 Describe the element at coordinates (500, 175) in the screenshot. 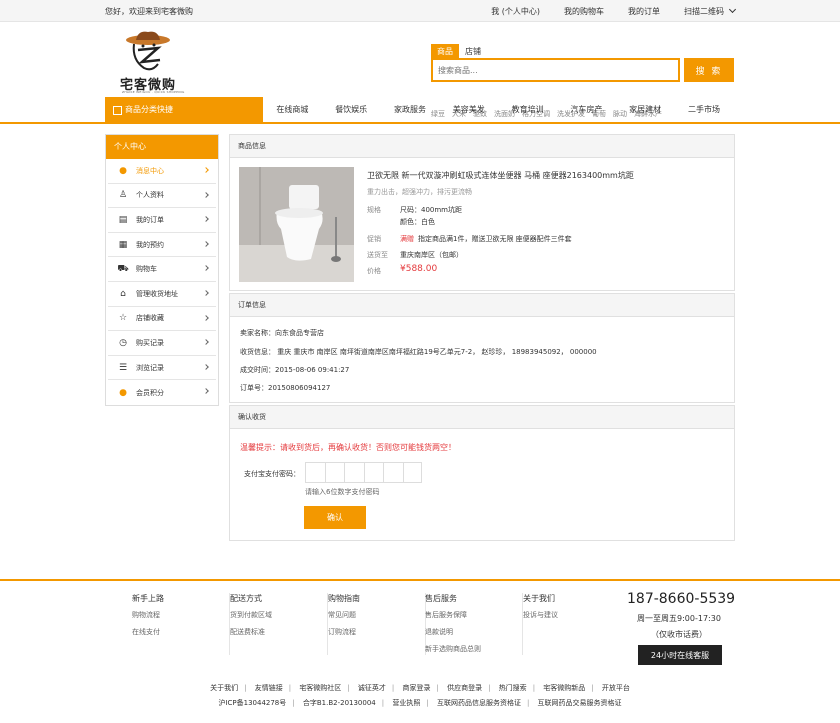

I see `goods-name: 卫欲无限 新一代双漩冲刷虹吸式连体坐便器 马桶 座便器2163400mm坑距` at that location.